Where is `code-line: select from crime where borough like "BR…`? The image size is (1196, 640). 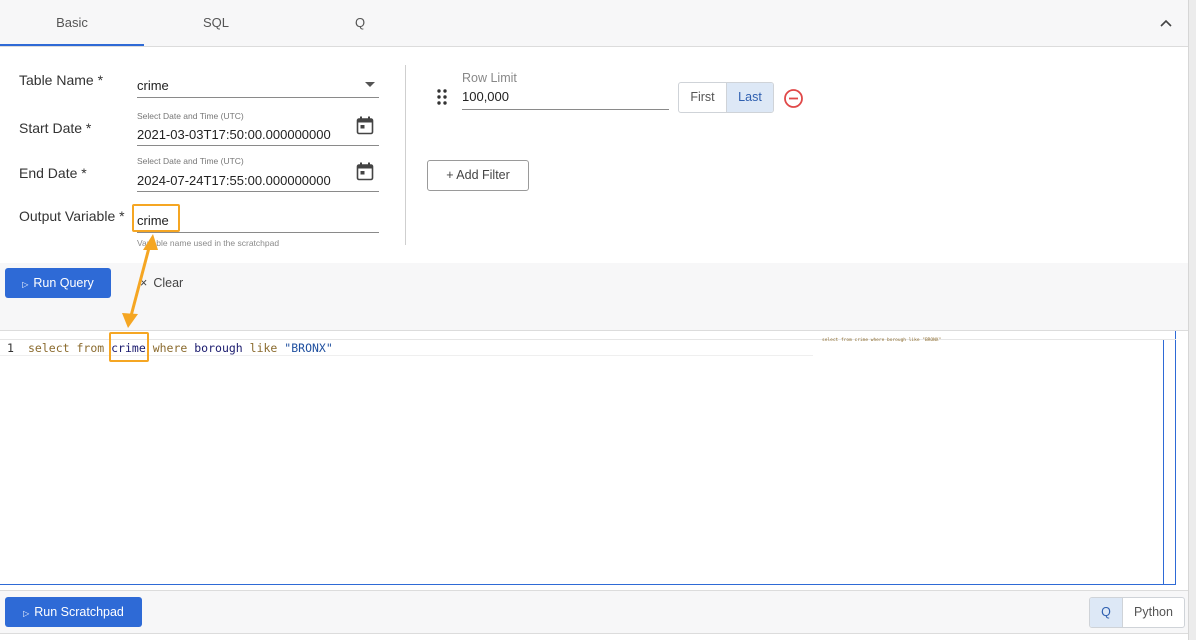 code-line: select from crime where borough like "BR… is located at coordinates (180, 348).